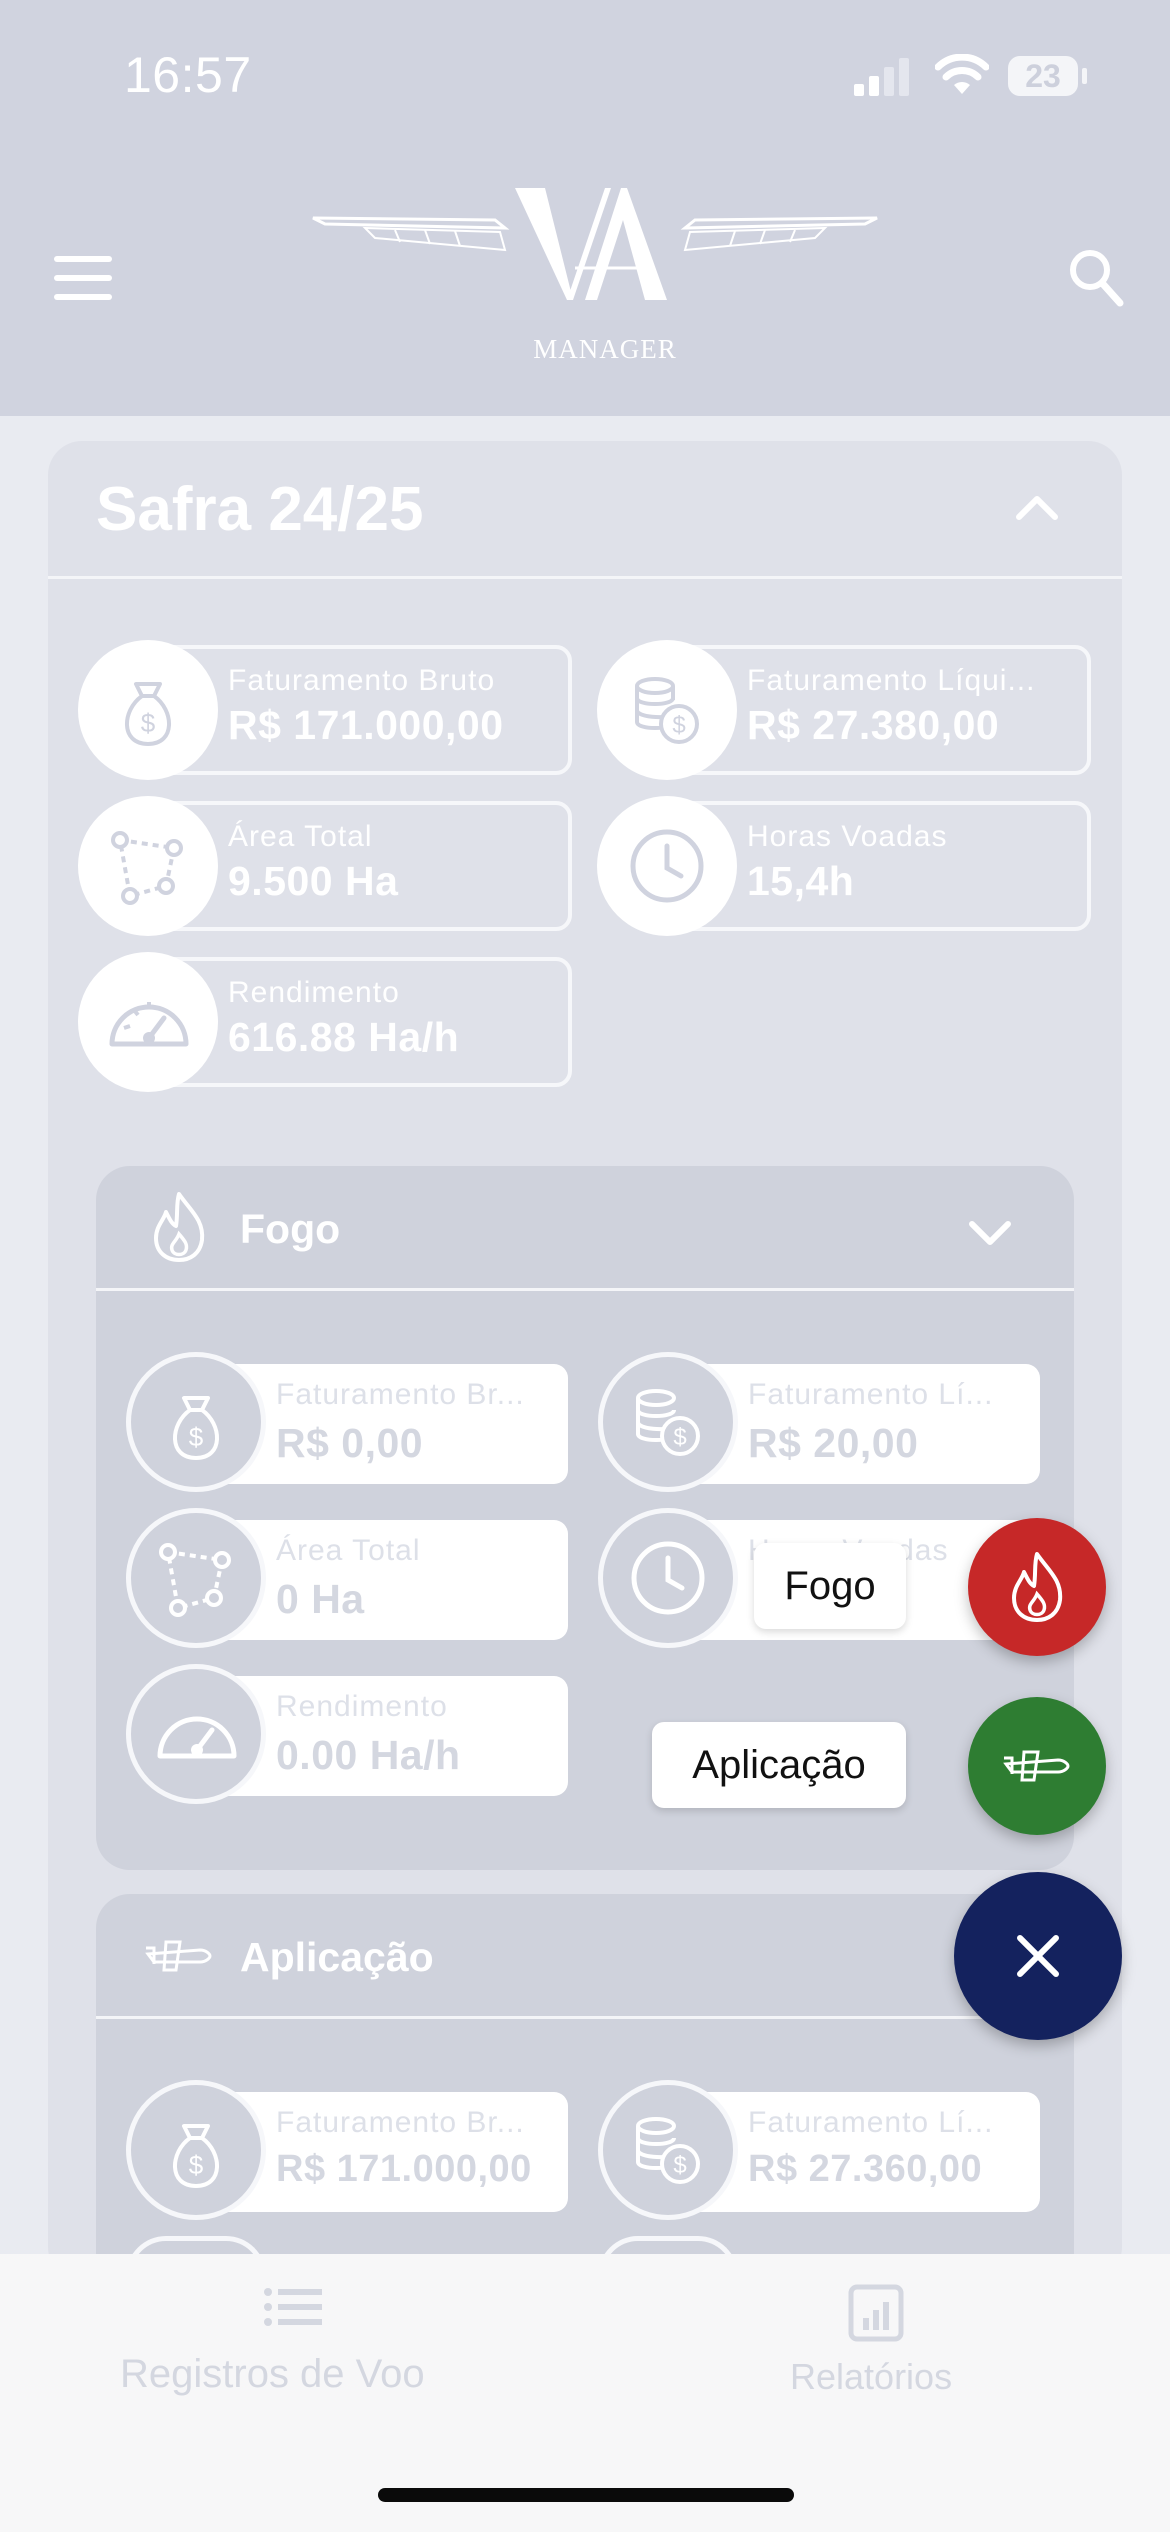 This screenshot has height=2532, width=1170. I want to click on stat-value: R$ 20,00, so click(833, 1443).